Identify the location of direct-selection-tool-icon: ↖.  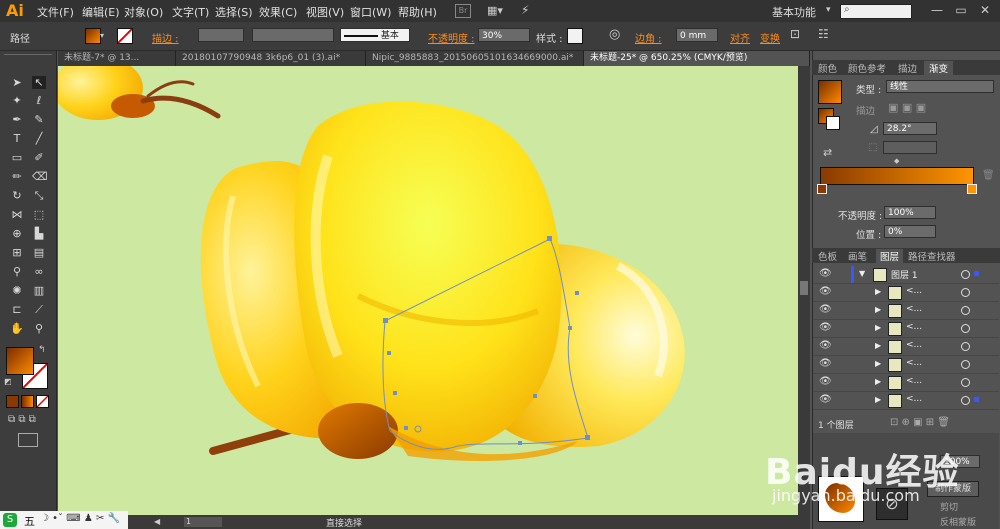
(39, 82).